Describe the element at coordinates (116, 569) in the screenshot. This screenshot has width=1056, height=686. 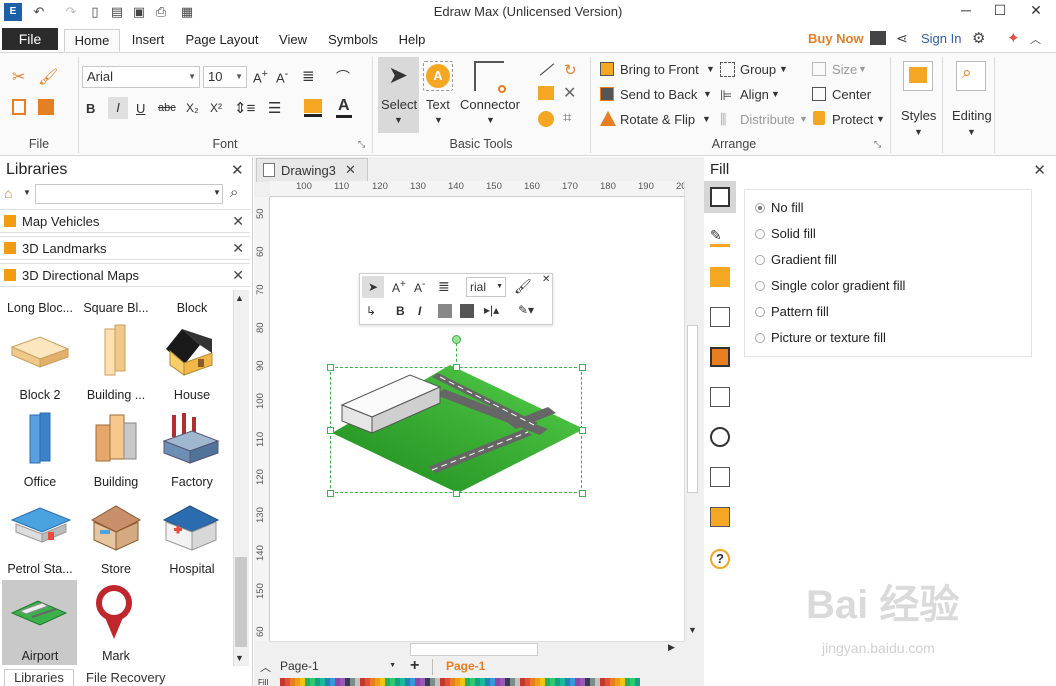
I see `shape-store: Store` at that location.